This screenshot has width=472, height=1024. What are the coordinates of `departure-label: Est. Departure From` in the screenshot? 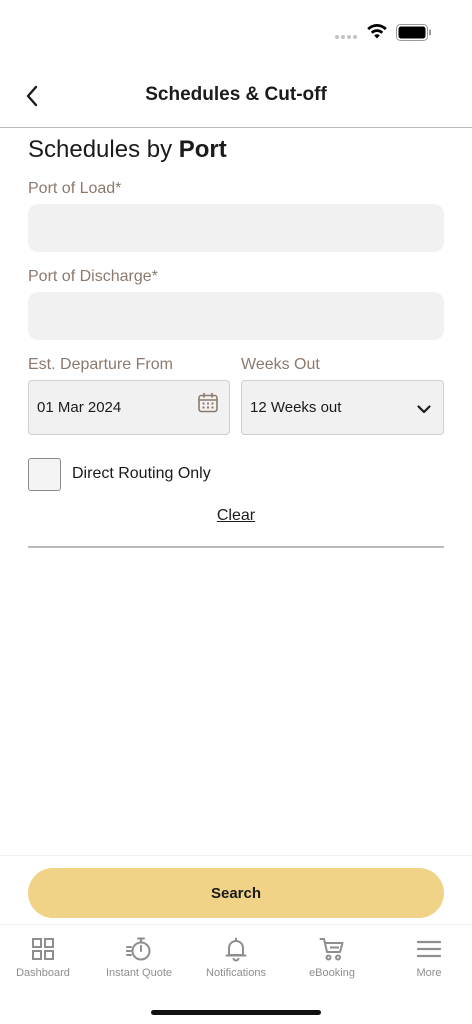 It's located at (100, 364).